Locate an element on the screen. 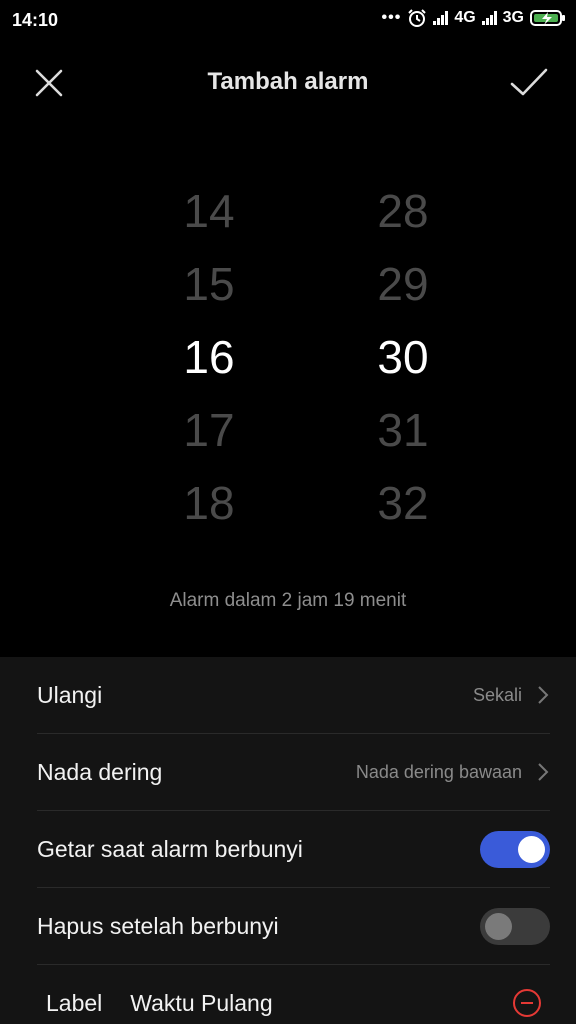 This screenshot has width=576, height=1024. repeat-label: Ulangi is located at coordinates (70, 694).